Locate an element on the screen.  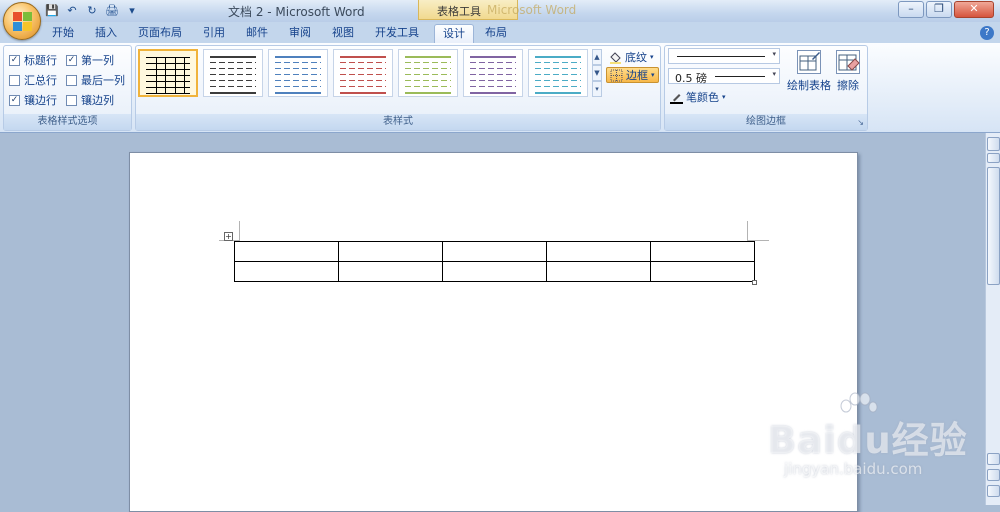
line-style-dropdown: ▾ is located at coordinates (724, 56).